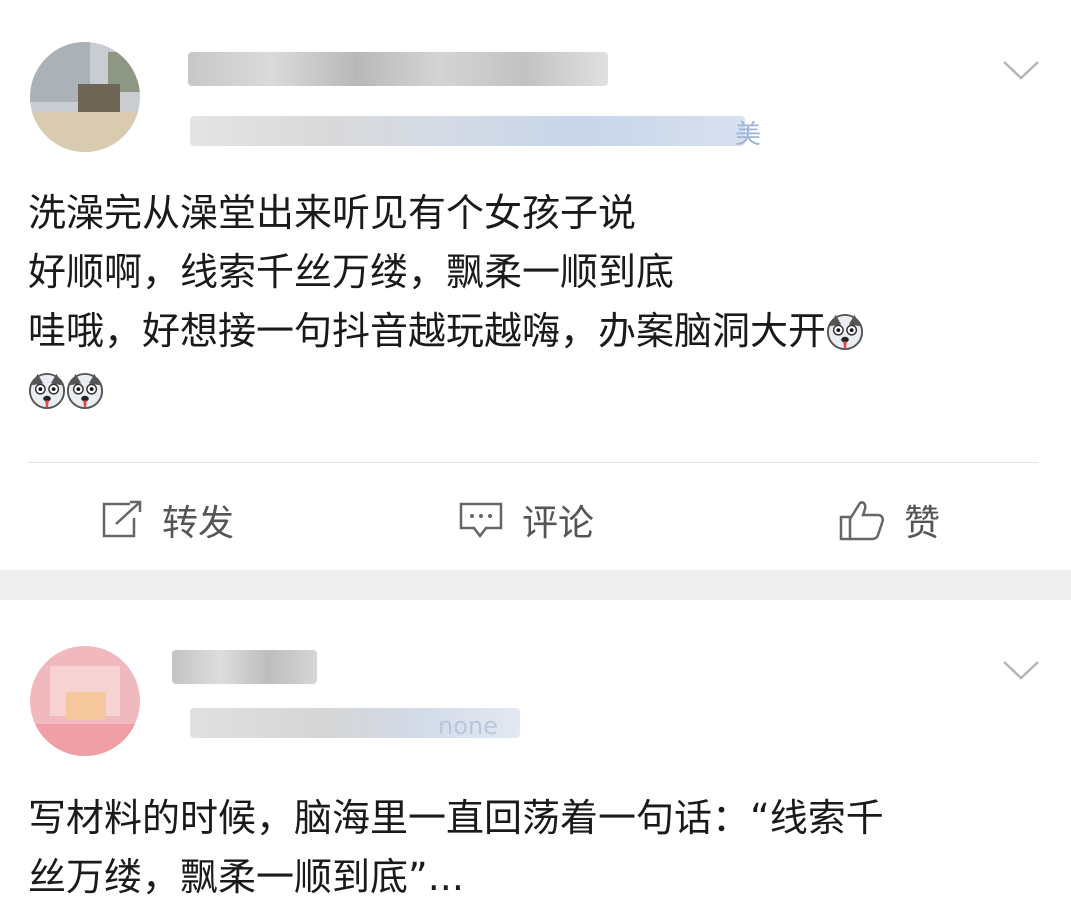  Describe the element at coordinates (198, 523) in the screenshot. I see `repost-label: 转发` at that location.